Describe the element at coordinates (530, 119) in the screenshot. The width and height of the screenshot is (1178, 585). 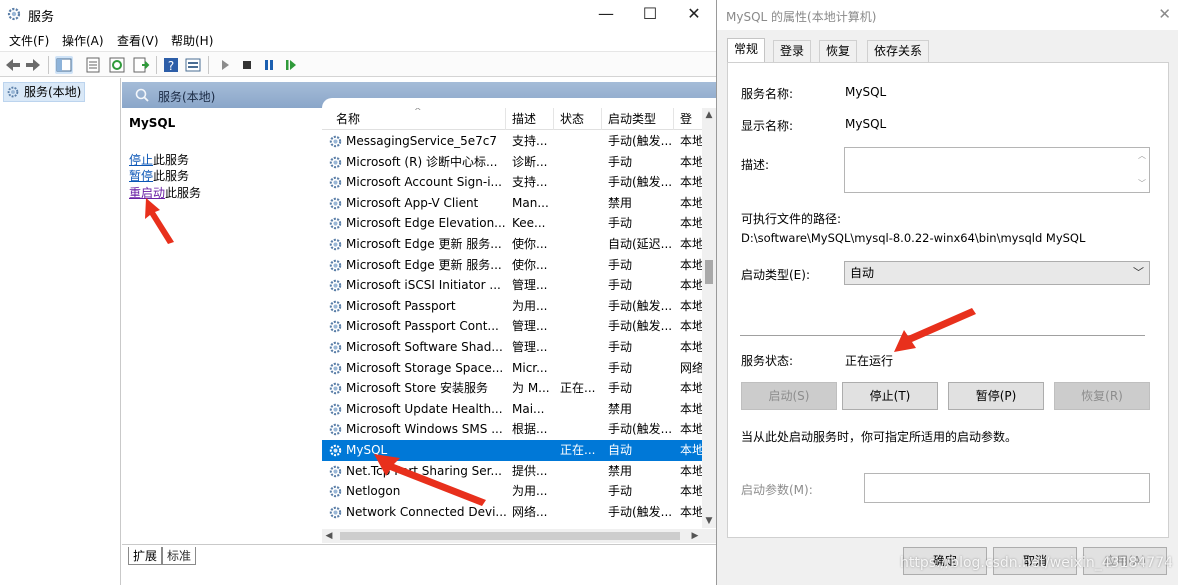
I see `column-description: 描述` at that location.